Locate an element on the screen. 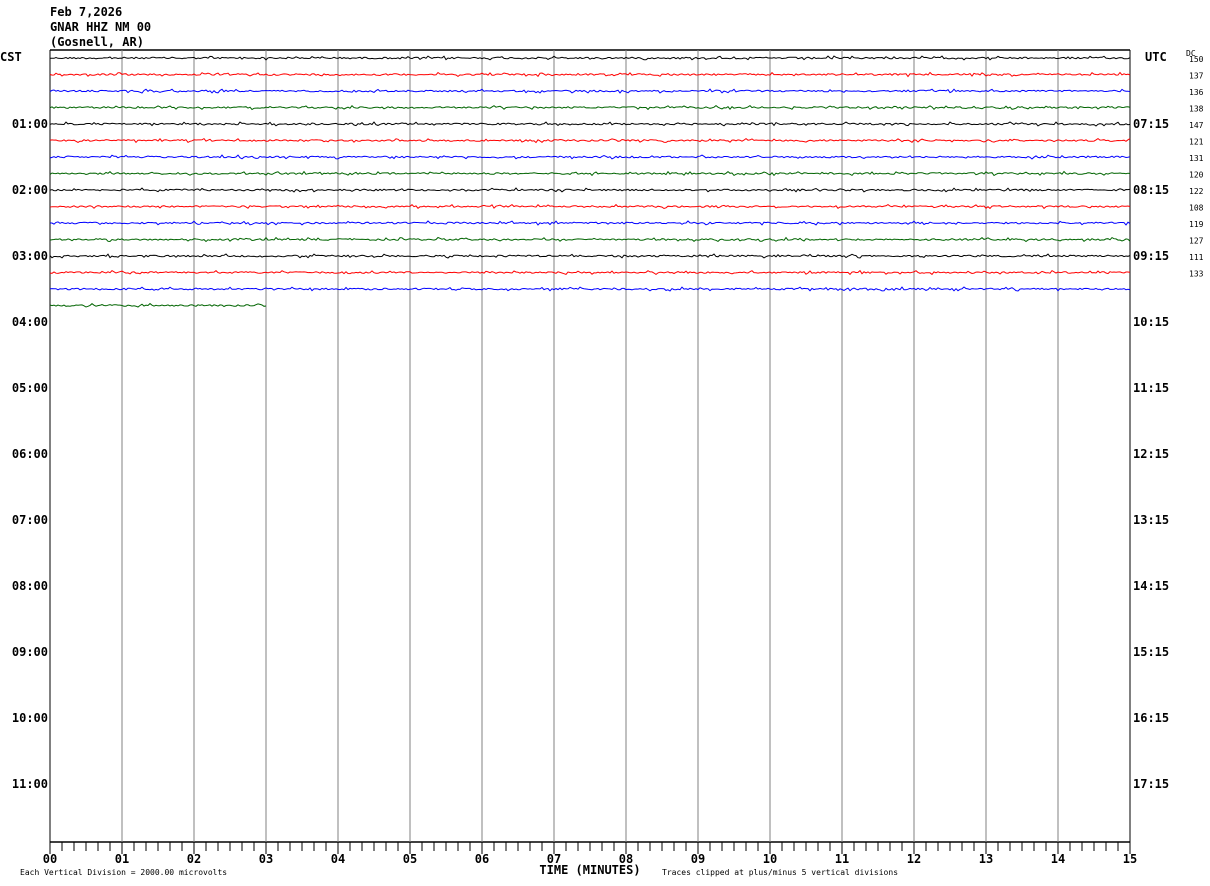 This screenshot has height=886, width=1210. date-label: Feb 7,2026 is located at coordinates (86, 12).